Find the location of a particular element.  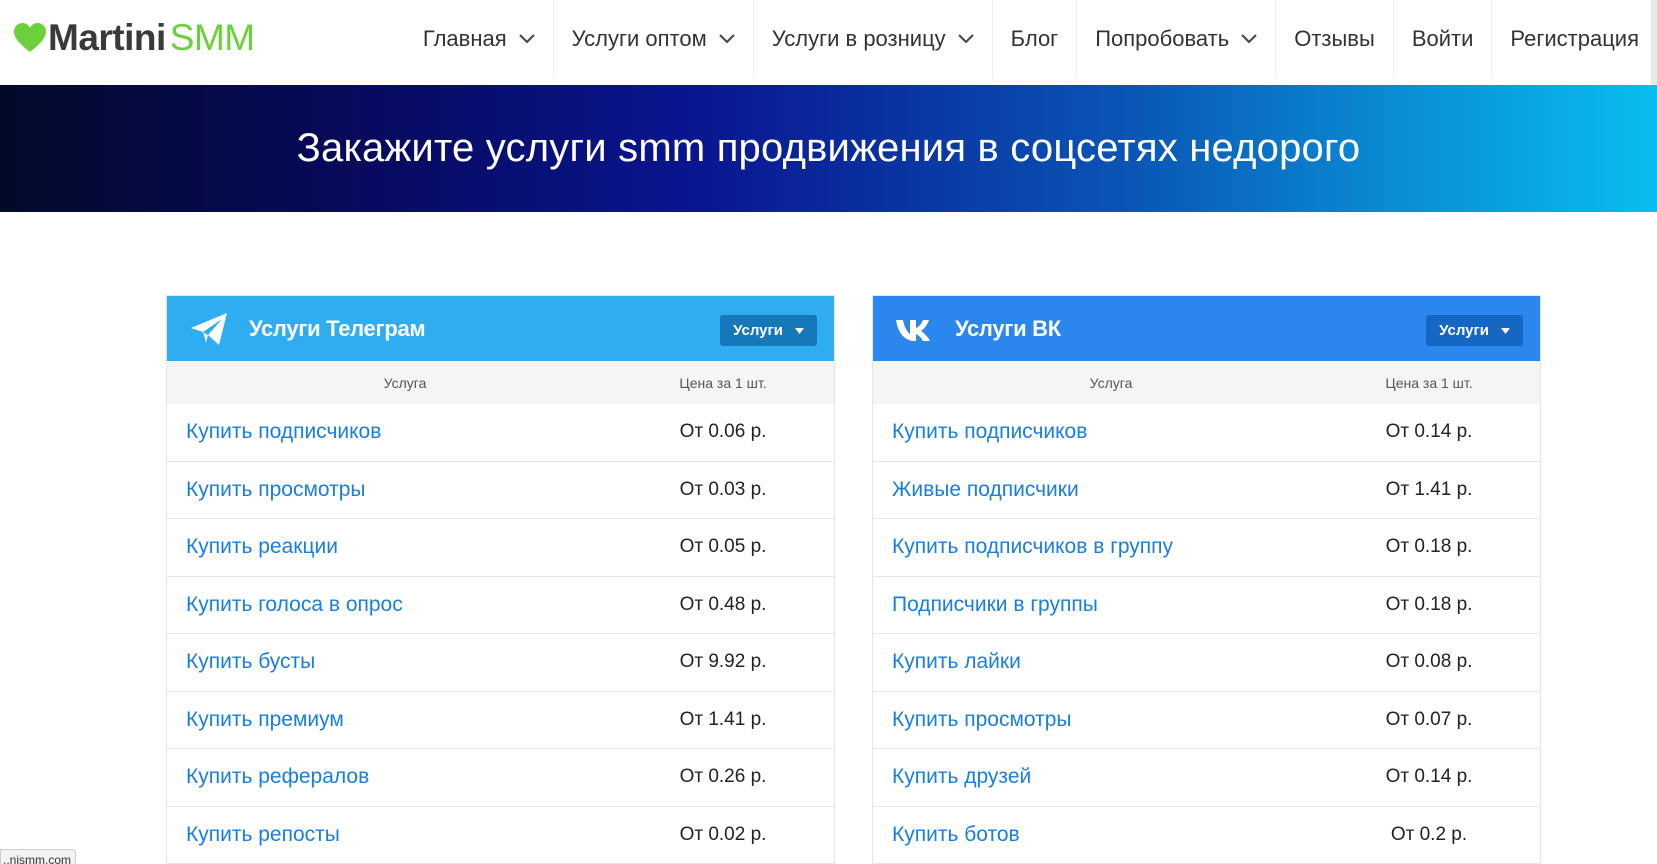

nav-item-register: Регистрация is located at coordinates (1574, 39).